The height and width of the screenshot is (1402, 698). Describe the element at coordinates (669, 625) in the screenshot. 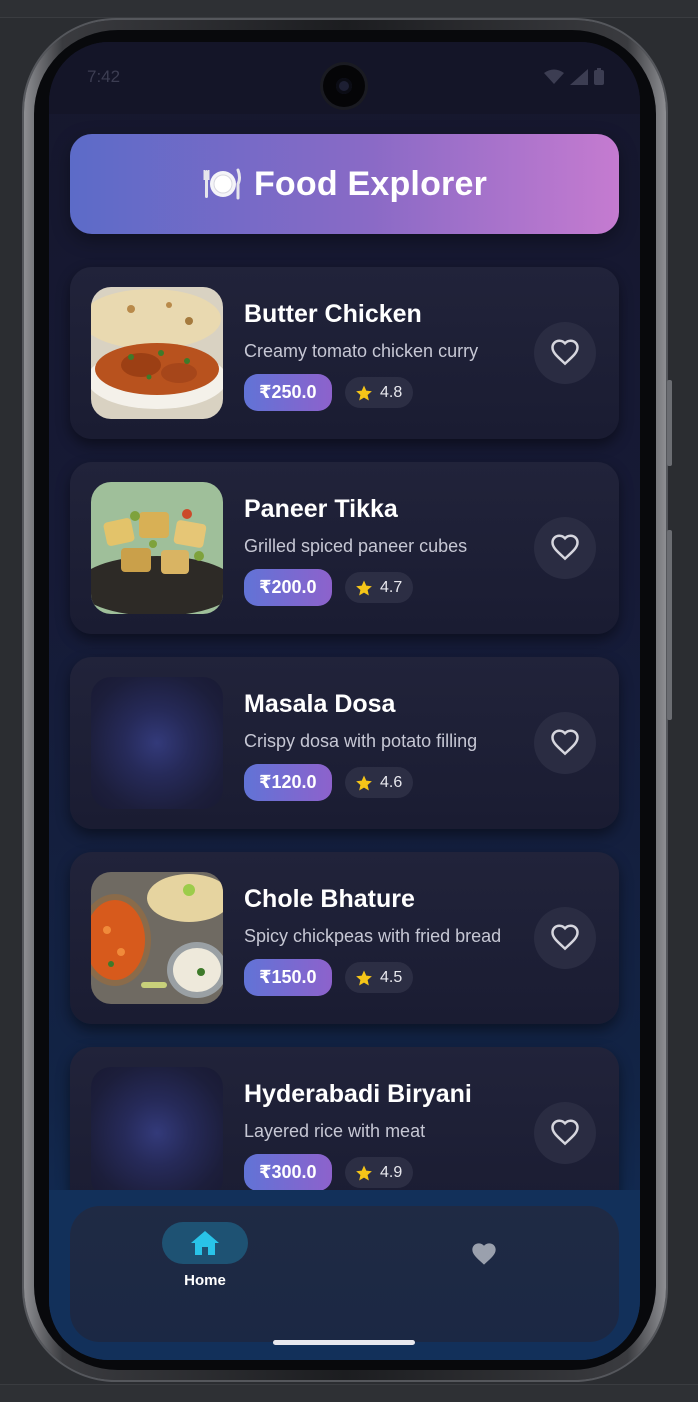

I see `power-button` at that location.